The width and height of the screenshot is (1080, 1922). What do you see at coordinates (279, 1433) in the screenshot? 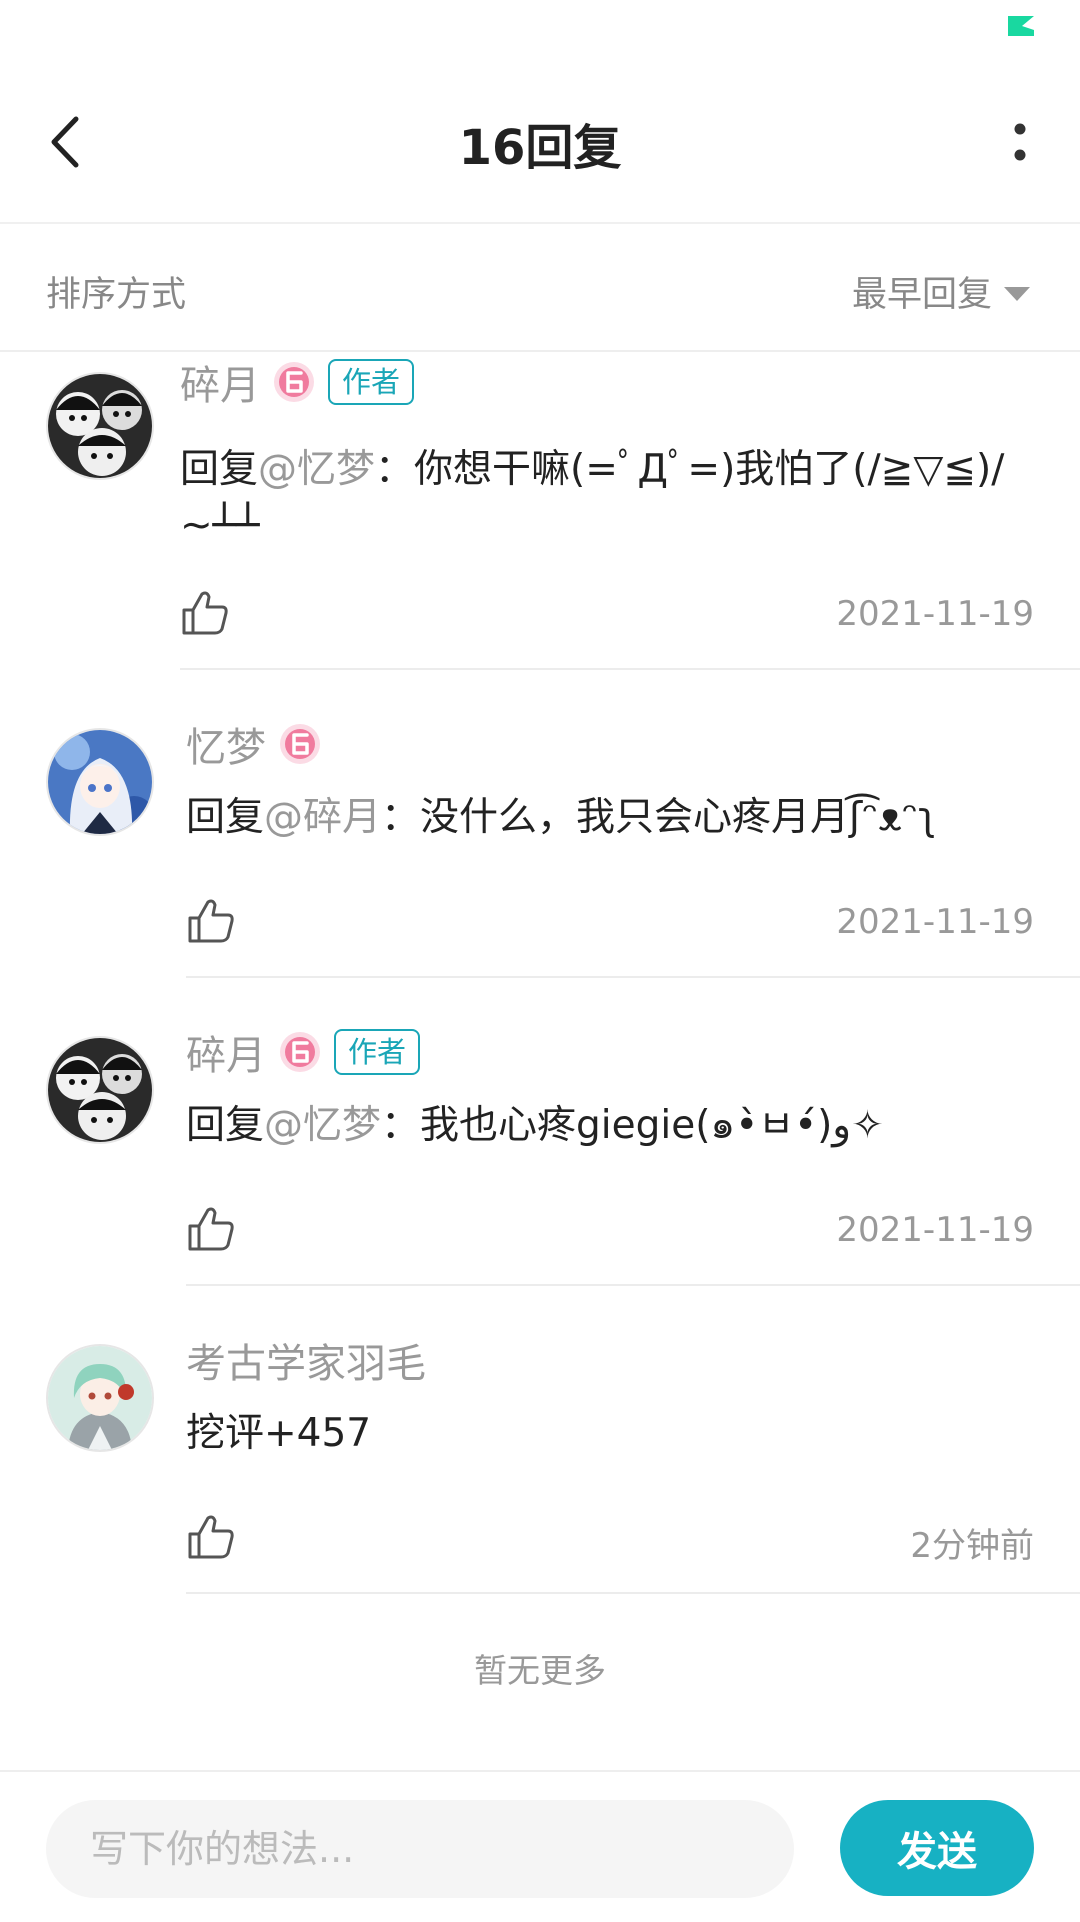
I see `comment-content: 挖评+457` at bounding box center [279, 1433].